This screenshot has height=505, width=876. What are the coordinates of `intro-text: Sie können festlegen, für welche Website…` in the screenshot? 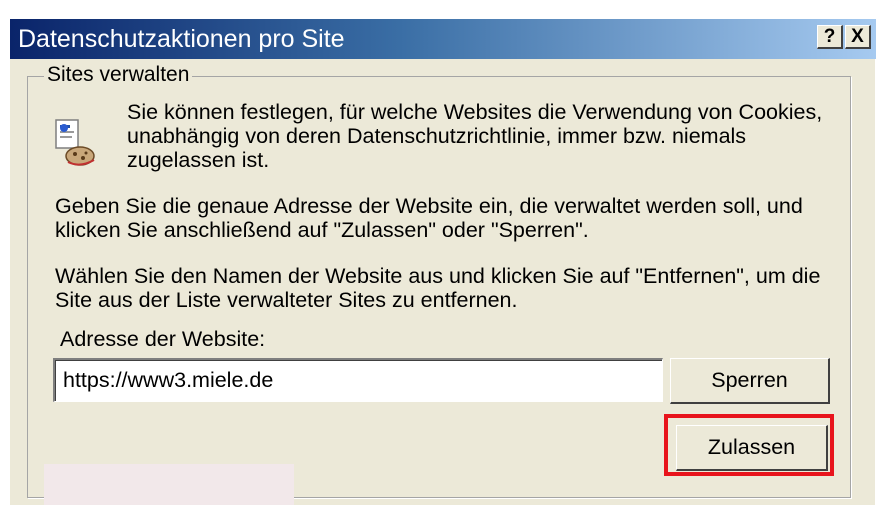 It's located at (475, 136).